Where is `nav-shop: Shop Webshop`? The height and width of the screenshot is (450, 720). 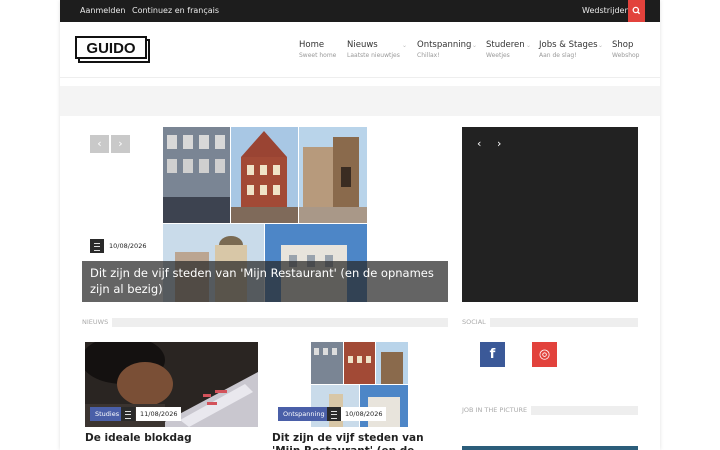
nav-shop: Shop Webshop is located at coordinates (626, 49).